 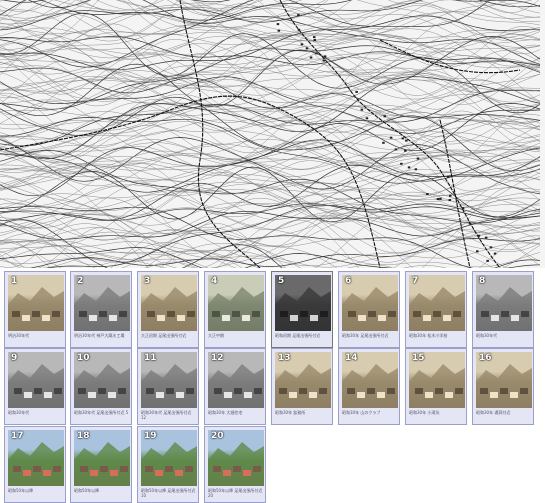 I want to click on photo-thumbnail: 18 昭和50年以降, so click(x=101, y=464).